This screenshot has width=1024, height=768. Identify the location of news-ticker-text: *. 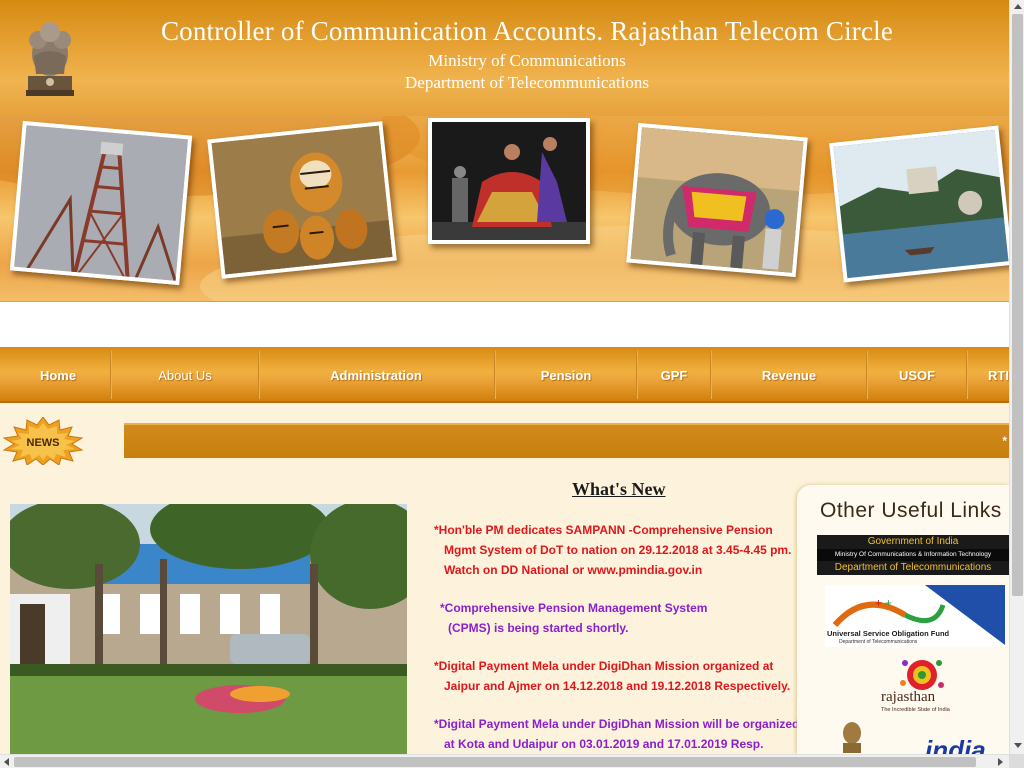
(1004, 441).